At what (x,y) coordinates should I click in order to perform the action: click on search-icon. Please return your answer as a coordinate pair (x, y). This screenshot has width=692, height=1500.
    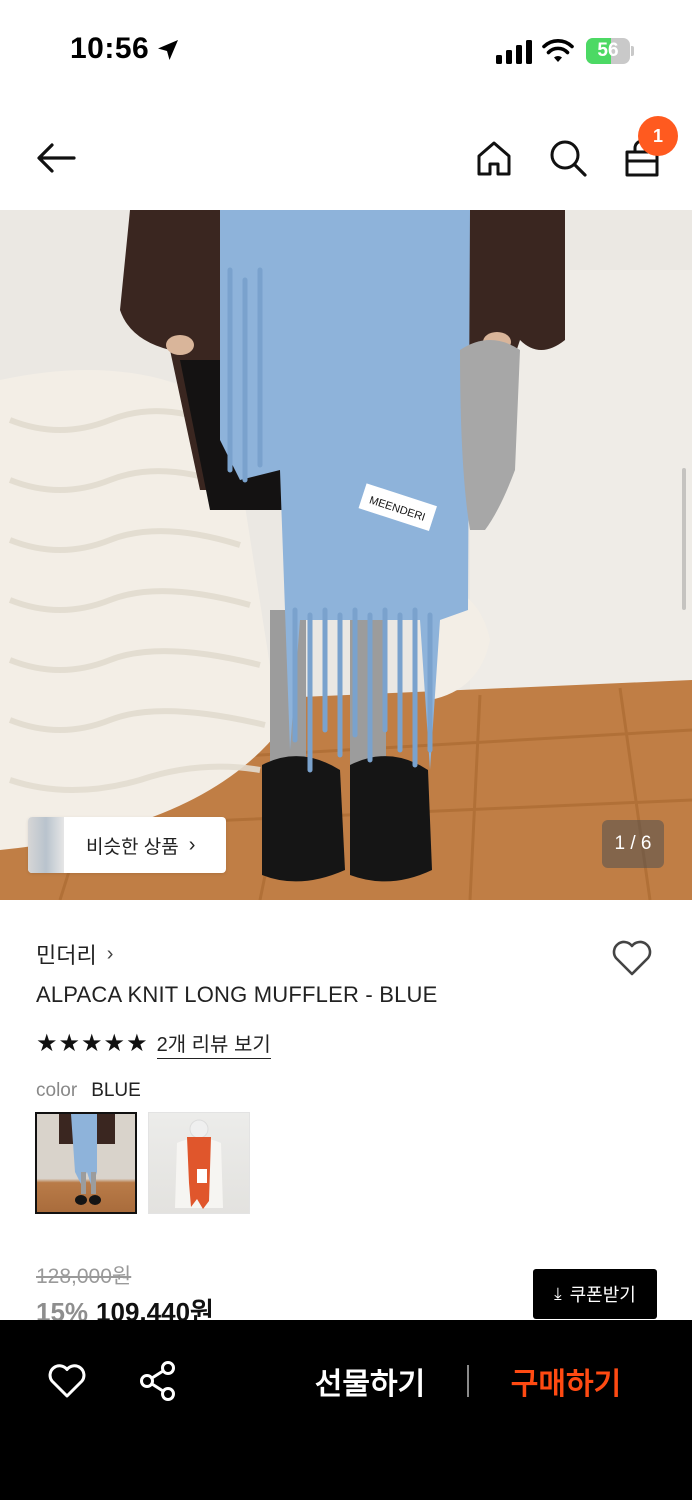
    Looking at the image, I should click on (568, 158).